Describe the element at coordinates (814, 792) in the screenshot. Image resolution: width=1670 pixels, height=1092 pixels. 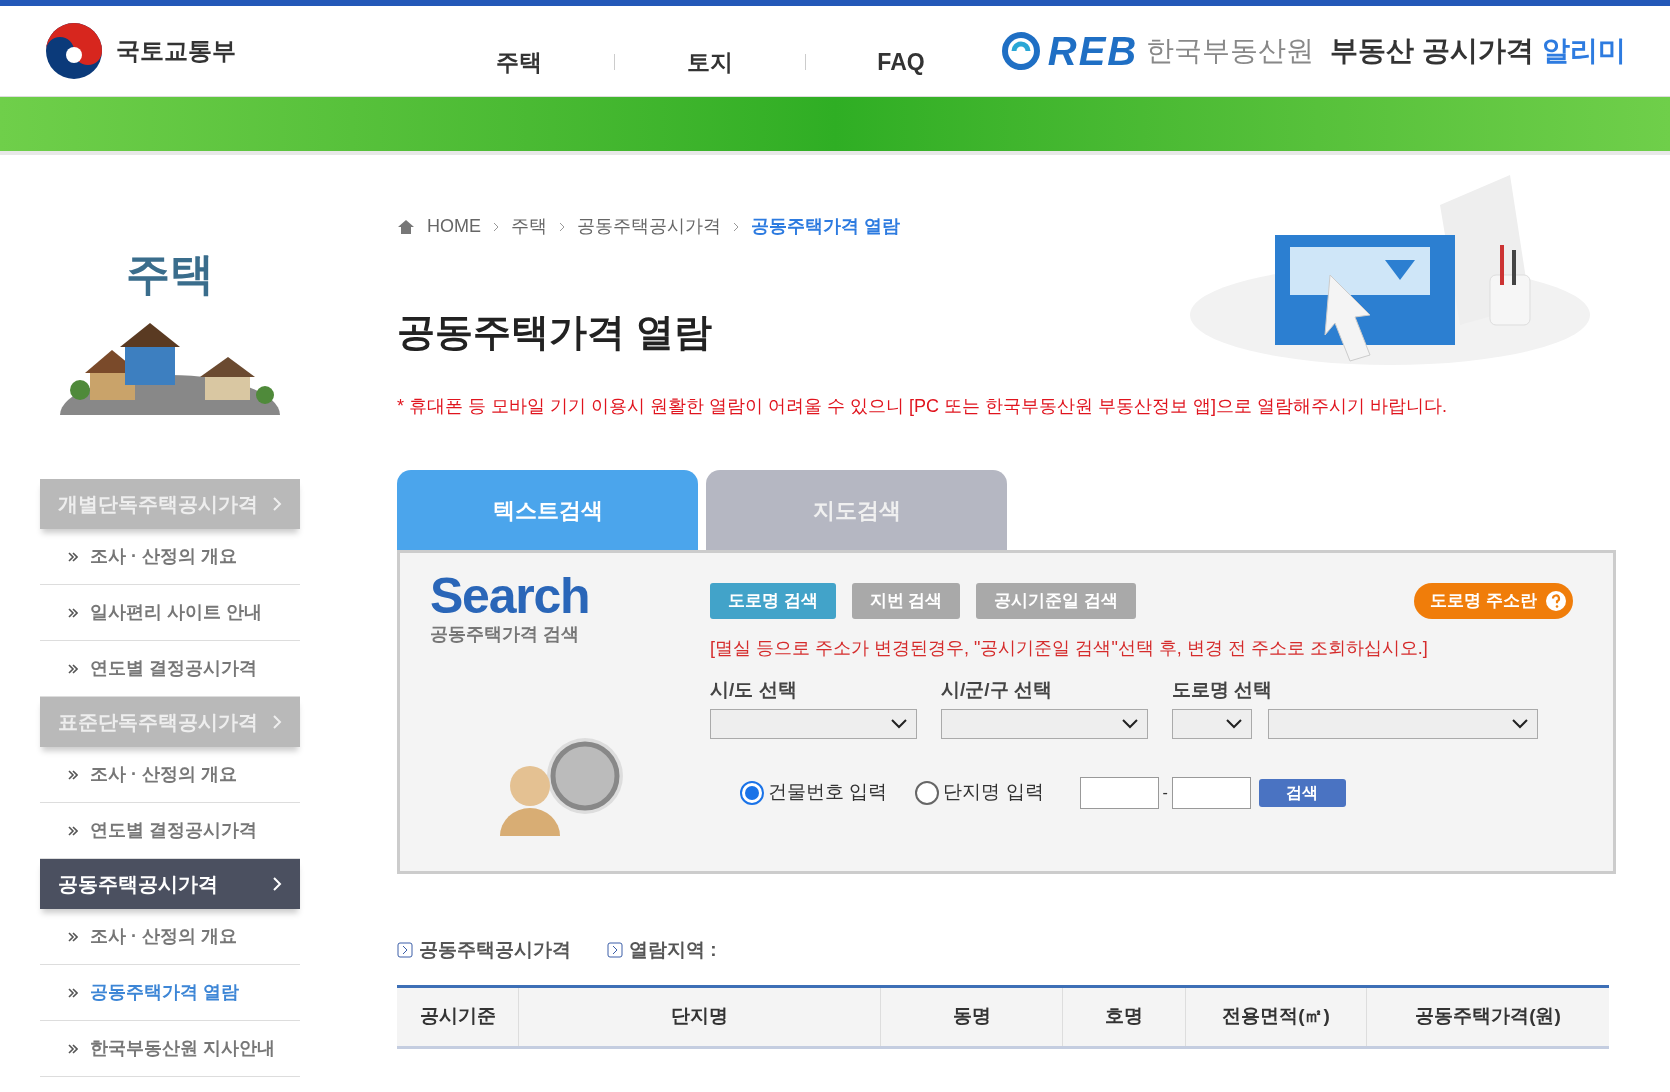
I see `radio-option: 건물번호 입력` at that location.